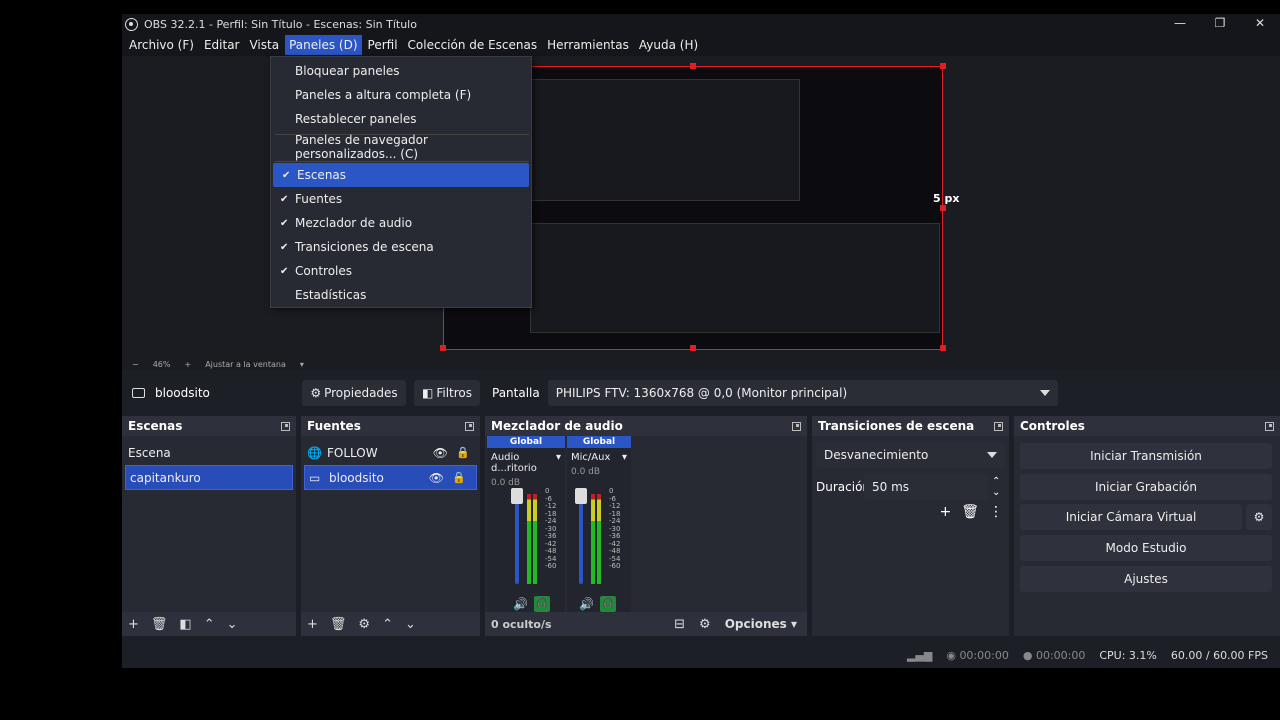 This screenshot has width=1280, height=720. What do you see at coordinates (1131, 517) in the screenshot?
I see `start-virtual-camera-button: Iniciar Cámara Virtual` at bounding box center [1131, 517].